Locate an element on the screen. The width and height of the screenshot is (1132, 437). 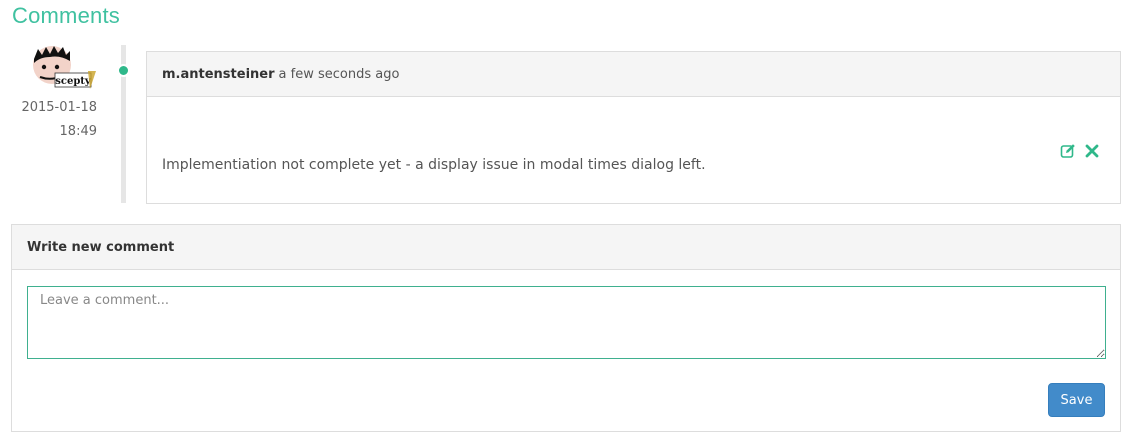
section-title: Comments is located at coordinates (66, 15).